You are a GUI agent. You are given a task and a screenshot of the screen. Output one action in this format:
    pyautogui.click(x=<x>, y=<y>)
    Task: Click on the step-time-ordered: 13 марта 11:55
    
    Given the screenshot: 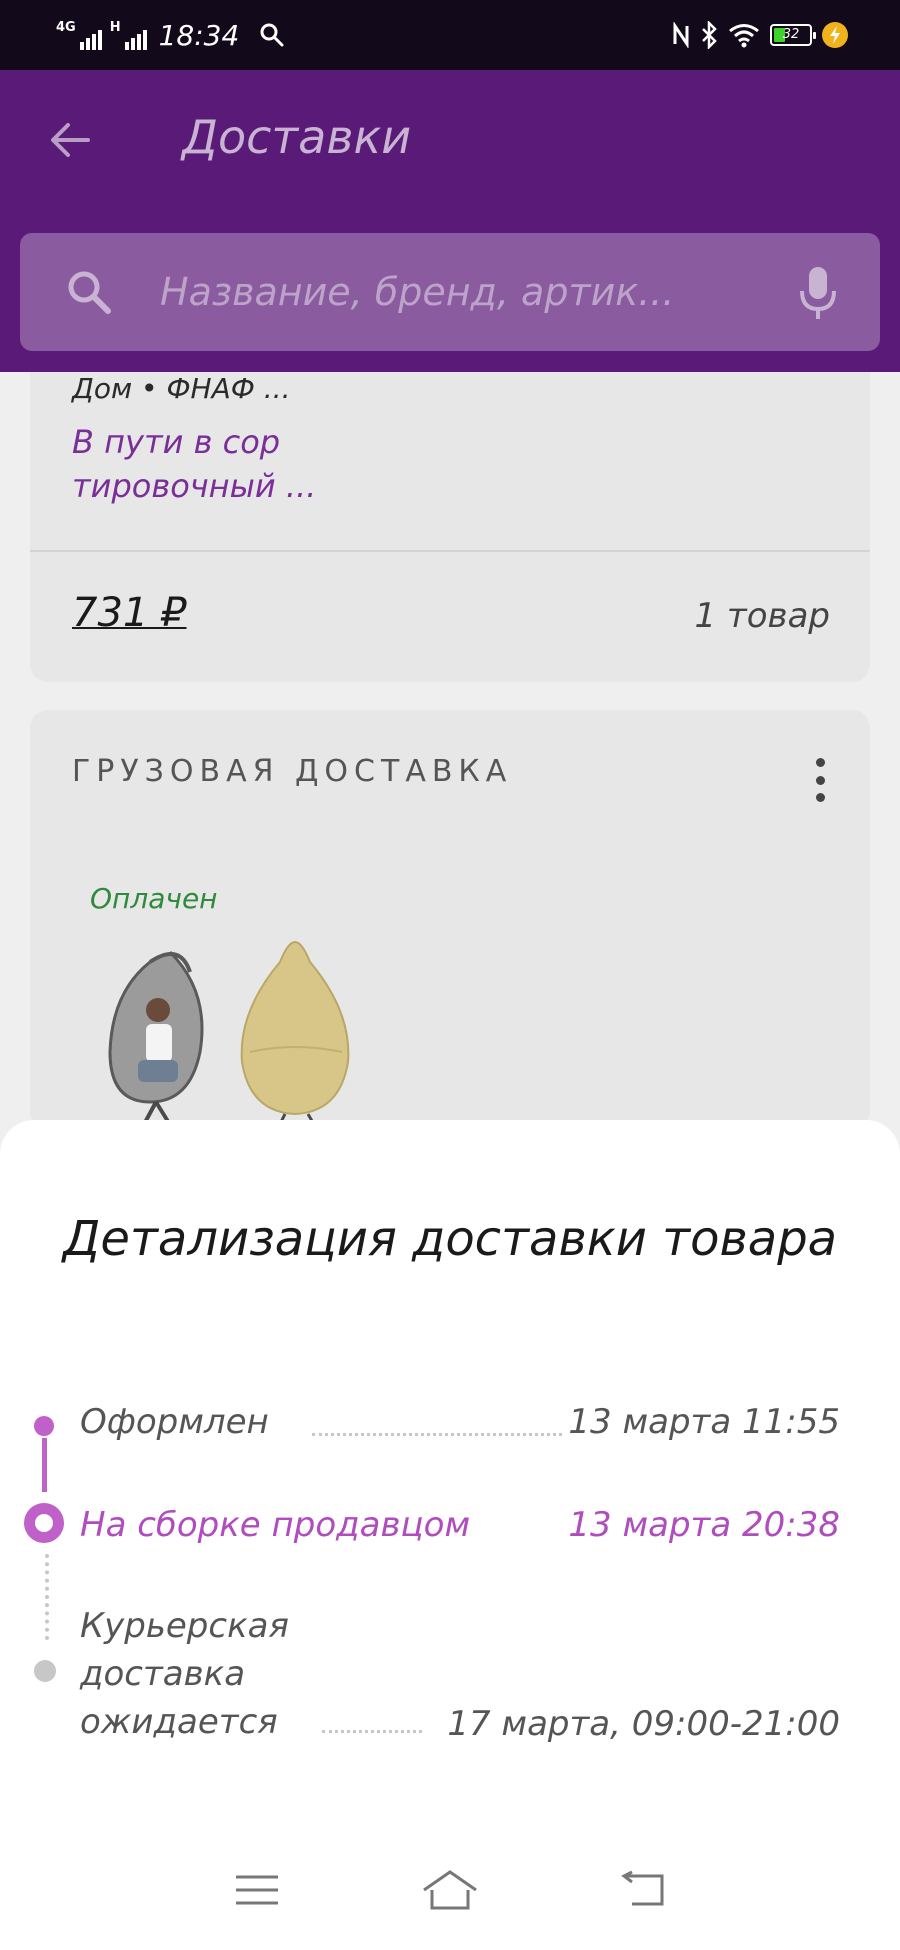 What is the action you would take?
    pyautogui.click(x=704, y=1422)
    